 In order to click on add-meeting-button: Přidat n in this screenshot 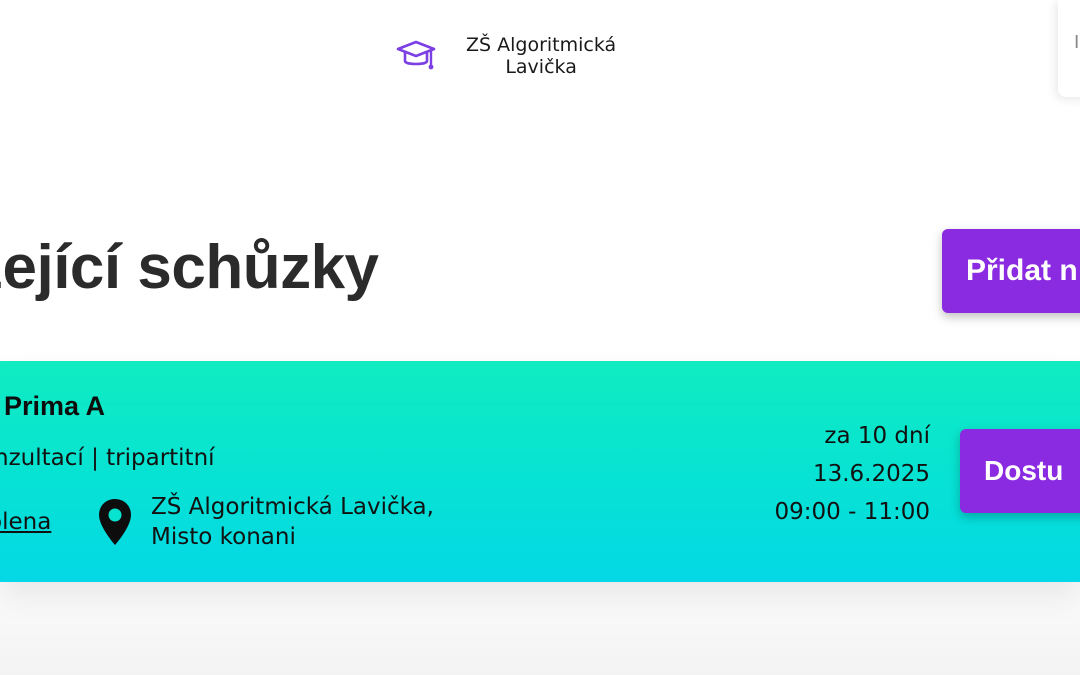, I will do `click(1011, 271)`.